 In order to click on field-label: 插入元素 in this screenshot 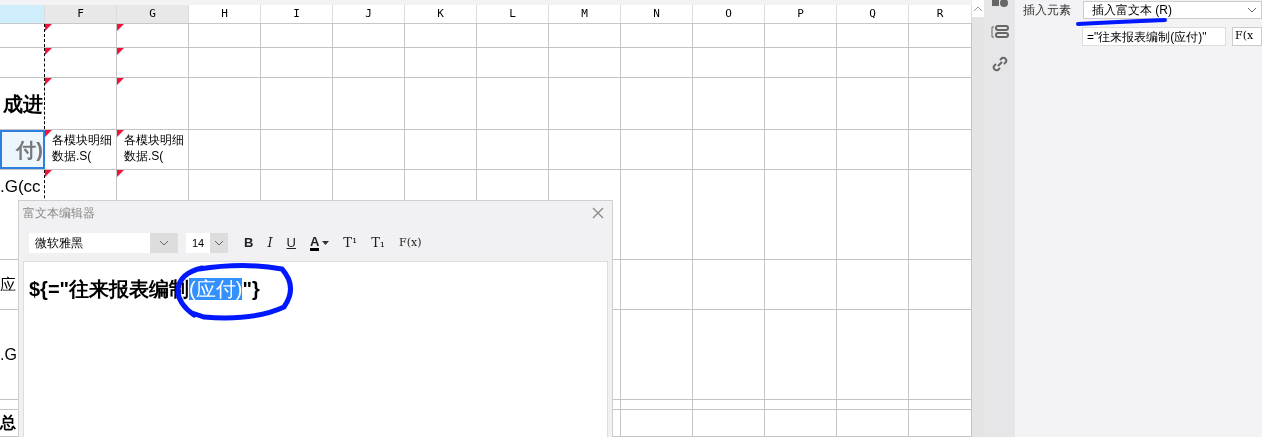, I will do `click(1047, 10)`.